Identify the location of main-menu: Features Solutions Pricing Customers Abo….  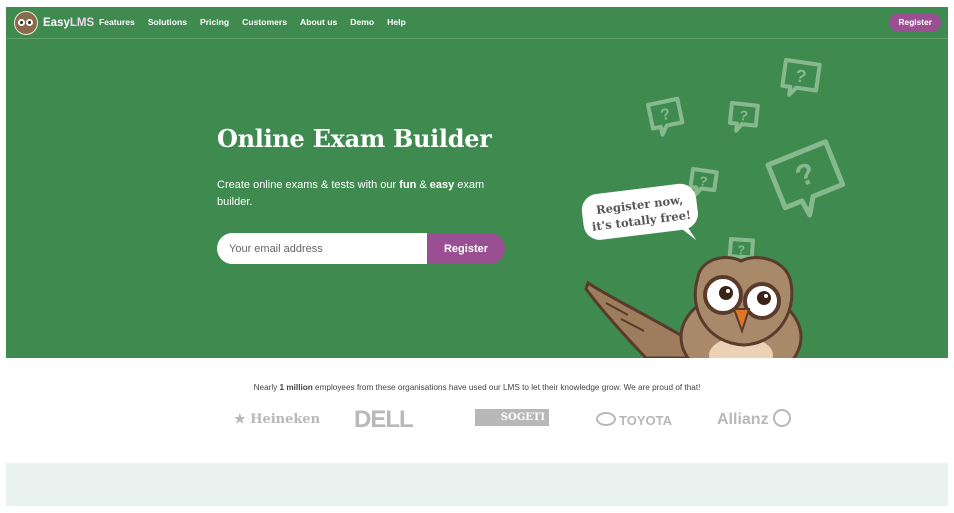
(259, 22).